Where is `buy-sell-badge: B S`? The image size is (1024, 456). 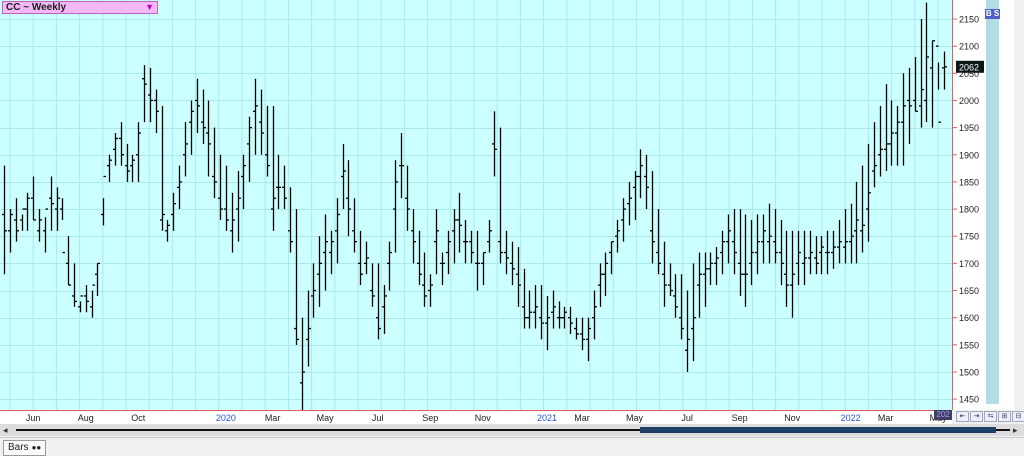 buy-sell-badge: B S is located at coordinates (992, 14).